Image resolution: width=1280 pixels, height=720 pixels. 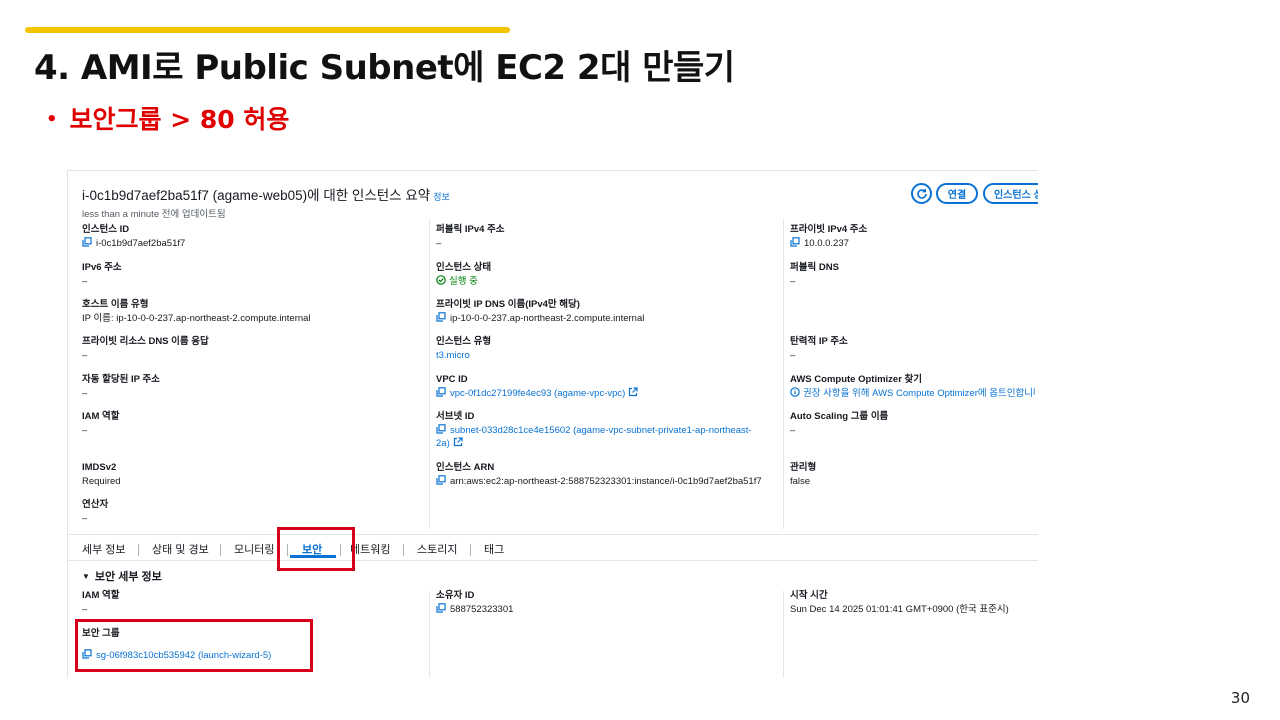 What do you see at coordinates (115, 304) in the screenshot?
I see `field-label: 호스트 이름 유형` at bounding box center [115, 304].